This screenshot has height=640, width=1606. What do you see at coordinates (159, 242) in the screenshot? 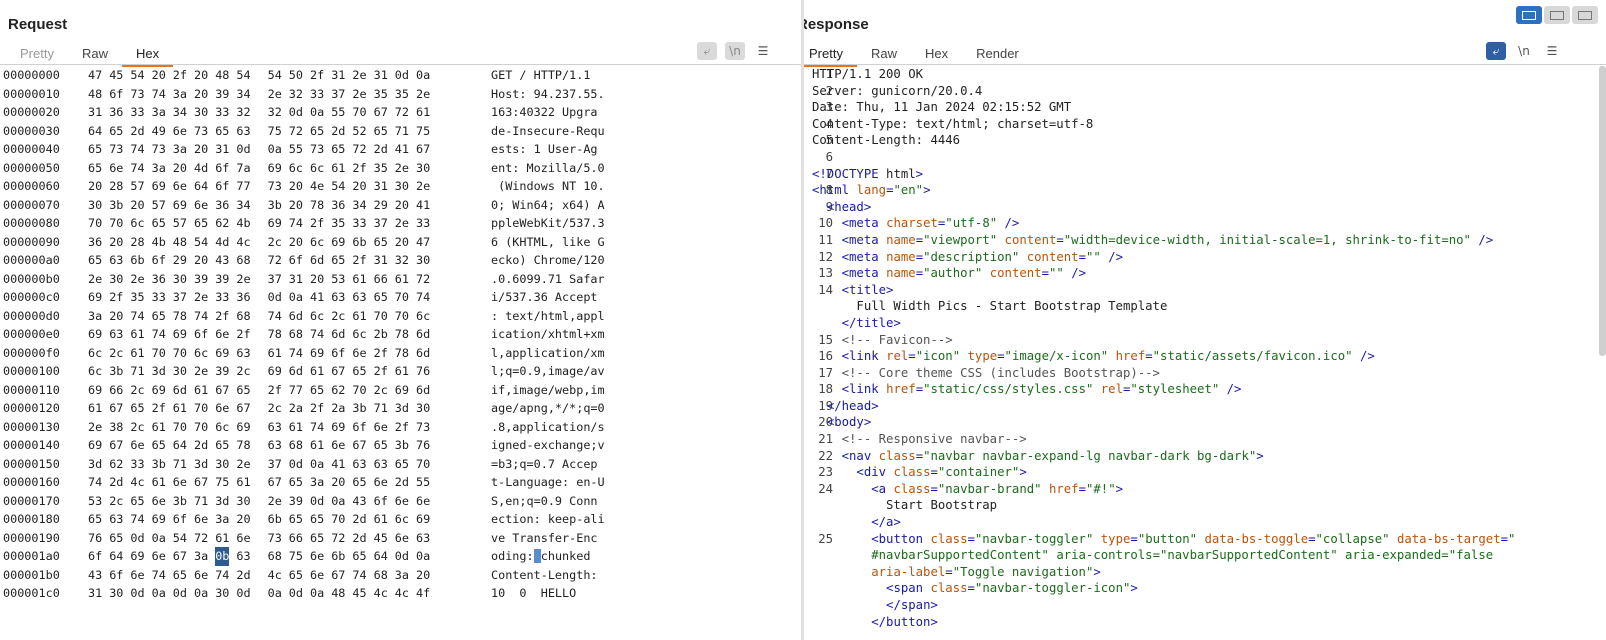
I see `hex-byte: 4b` at bounding box center [159, 242].